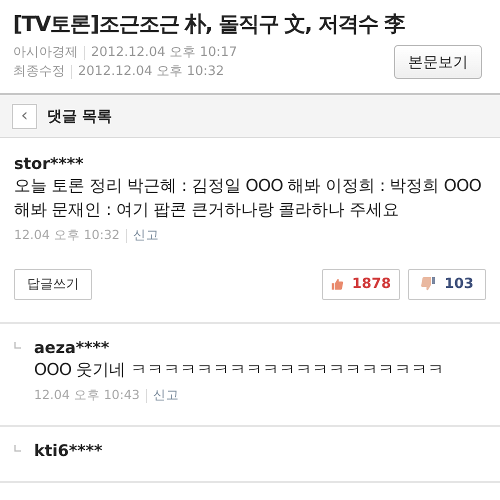 Image resolution: width=500 pixels, height=500 pixels. Describe the element at coordinates (164, 53) in the screenshot. I see `meta-date: 2012.12.04 오후 10:17` at that location.